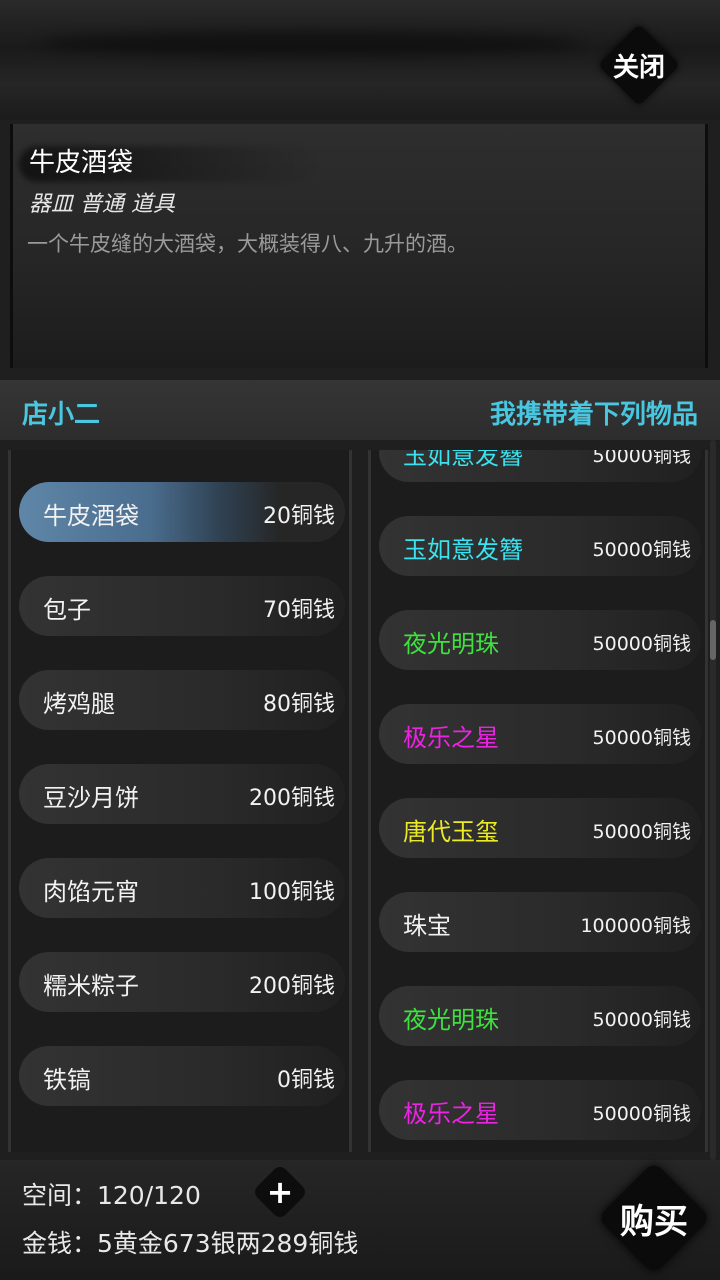 Image resolution: width=720 pixels, height=1280 pixels. I want to click on buy-button-label: 购买, so click(654, 1221).